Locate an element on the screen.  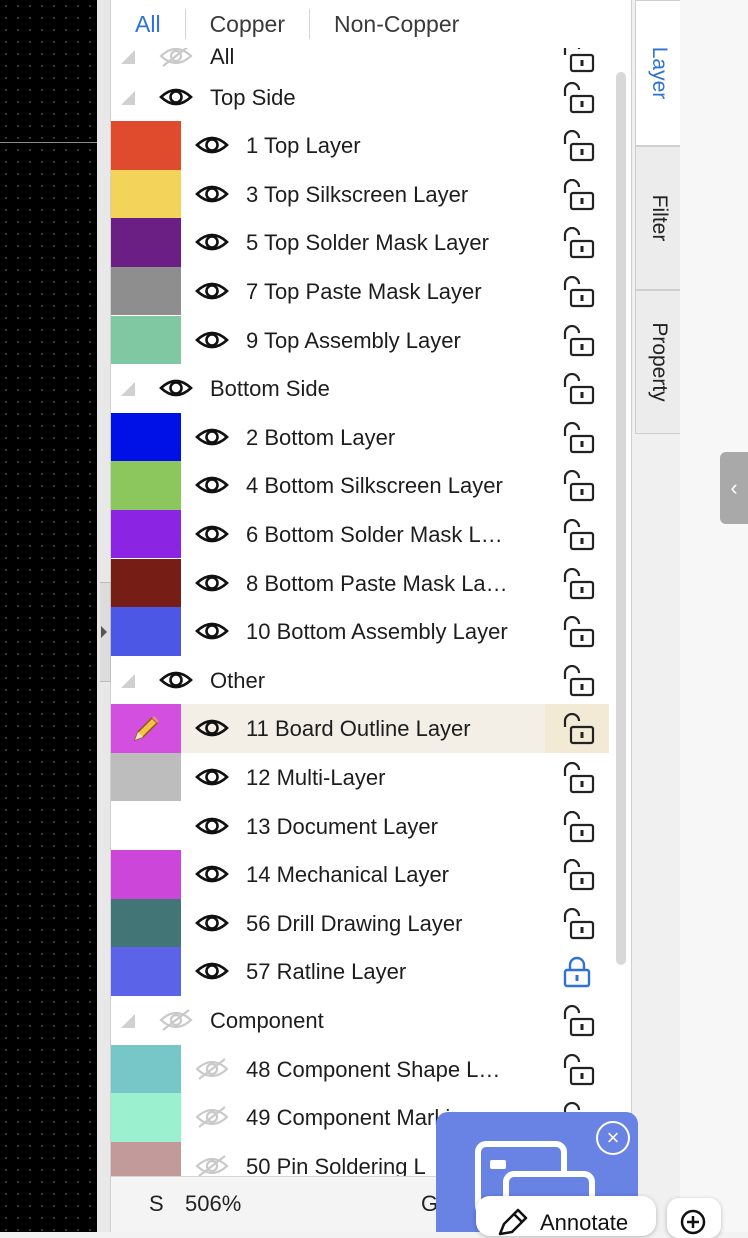
layer-group-row: Top Side is located at coordinates (360, 97).